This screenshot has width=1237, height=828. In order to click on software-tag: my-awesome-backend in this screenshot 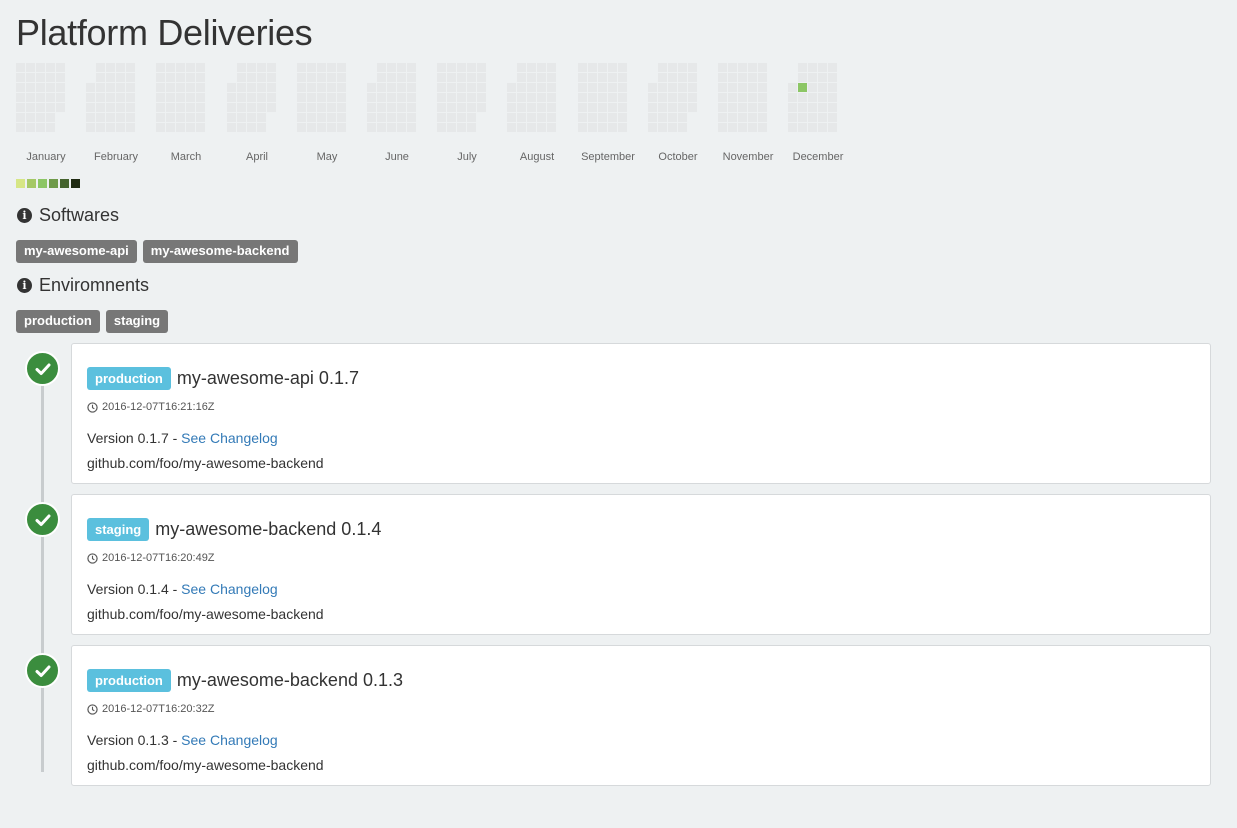, I will do `click(220, 251)`.